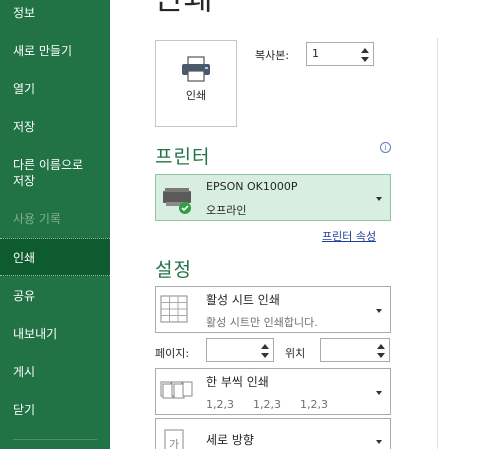 The width and height of the screenshot is (496, 449). What do you see at coordinates (265, 350) in the screenshot?
I see `pages-from-spin-arrows` at bounding box center [265, 350].